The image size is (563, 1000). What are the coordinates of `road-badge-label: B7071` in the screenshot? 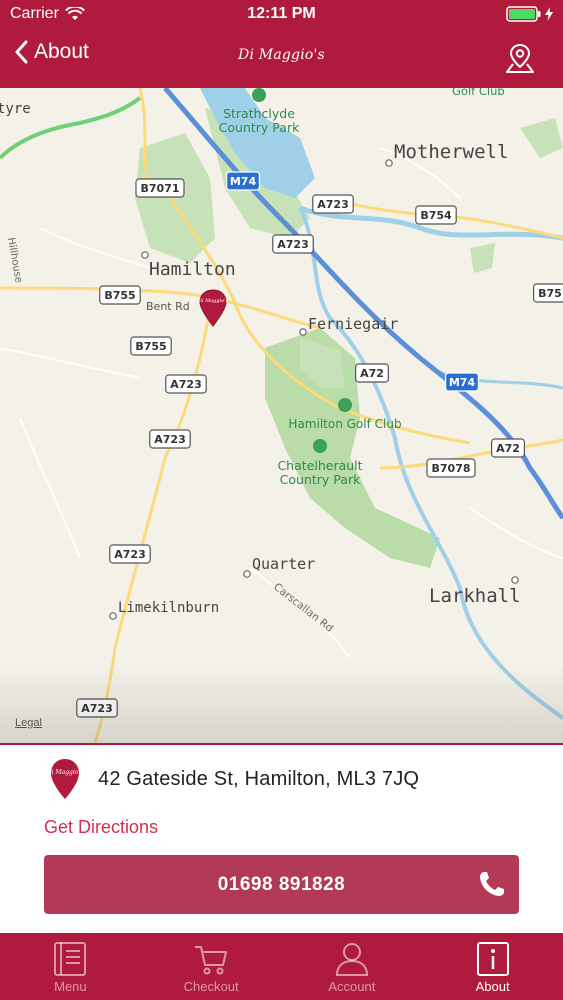 It's located at (160, 188).